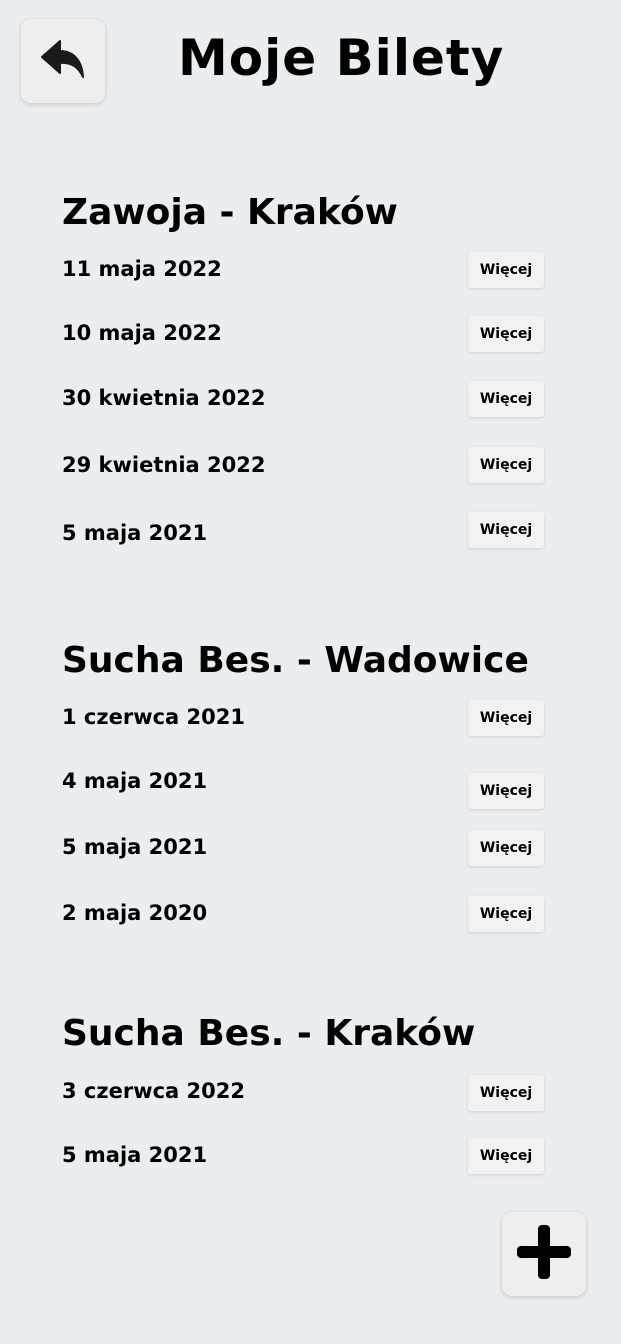 Image resolution: width=621 pixels, height=1344 pixels. What do you see at coordinates (135, 781) in the screenshot?
I see `ticket-date: 4 maja 2021` at bounding box center [135, 781].